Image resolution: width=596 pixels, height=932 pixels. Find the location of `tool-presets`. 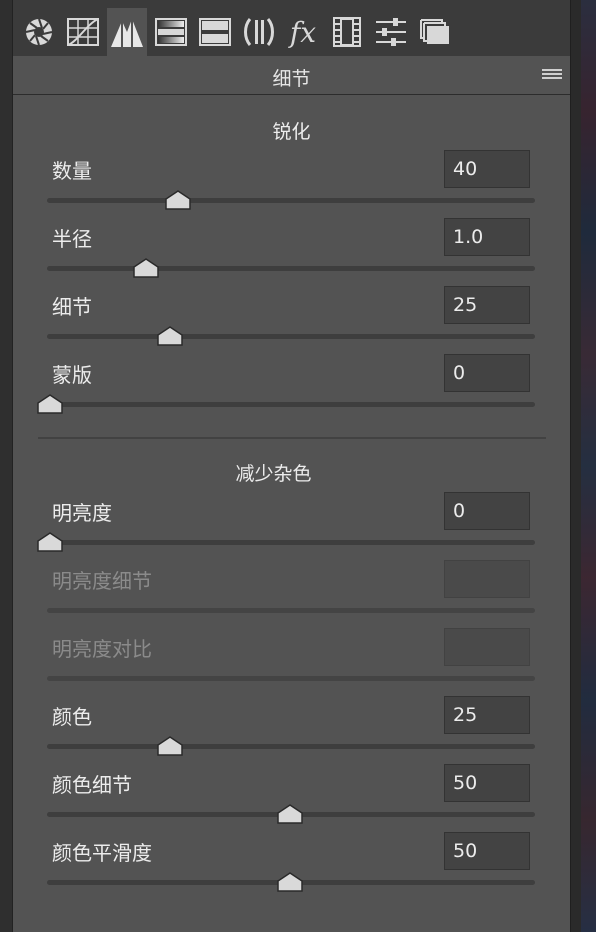

tool-presets is located at coordinates (391, 32).